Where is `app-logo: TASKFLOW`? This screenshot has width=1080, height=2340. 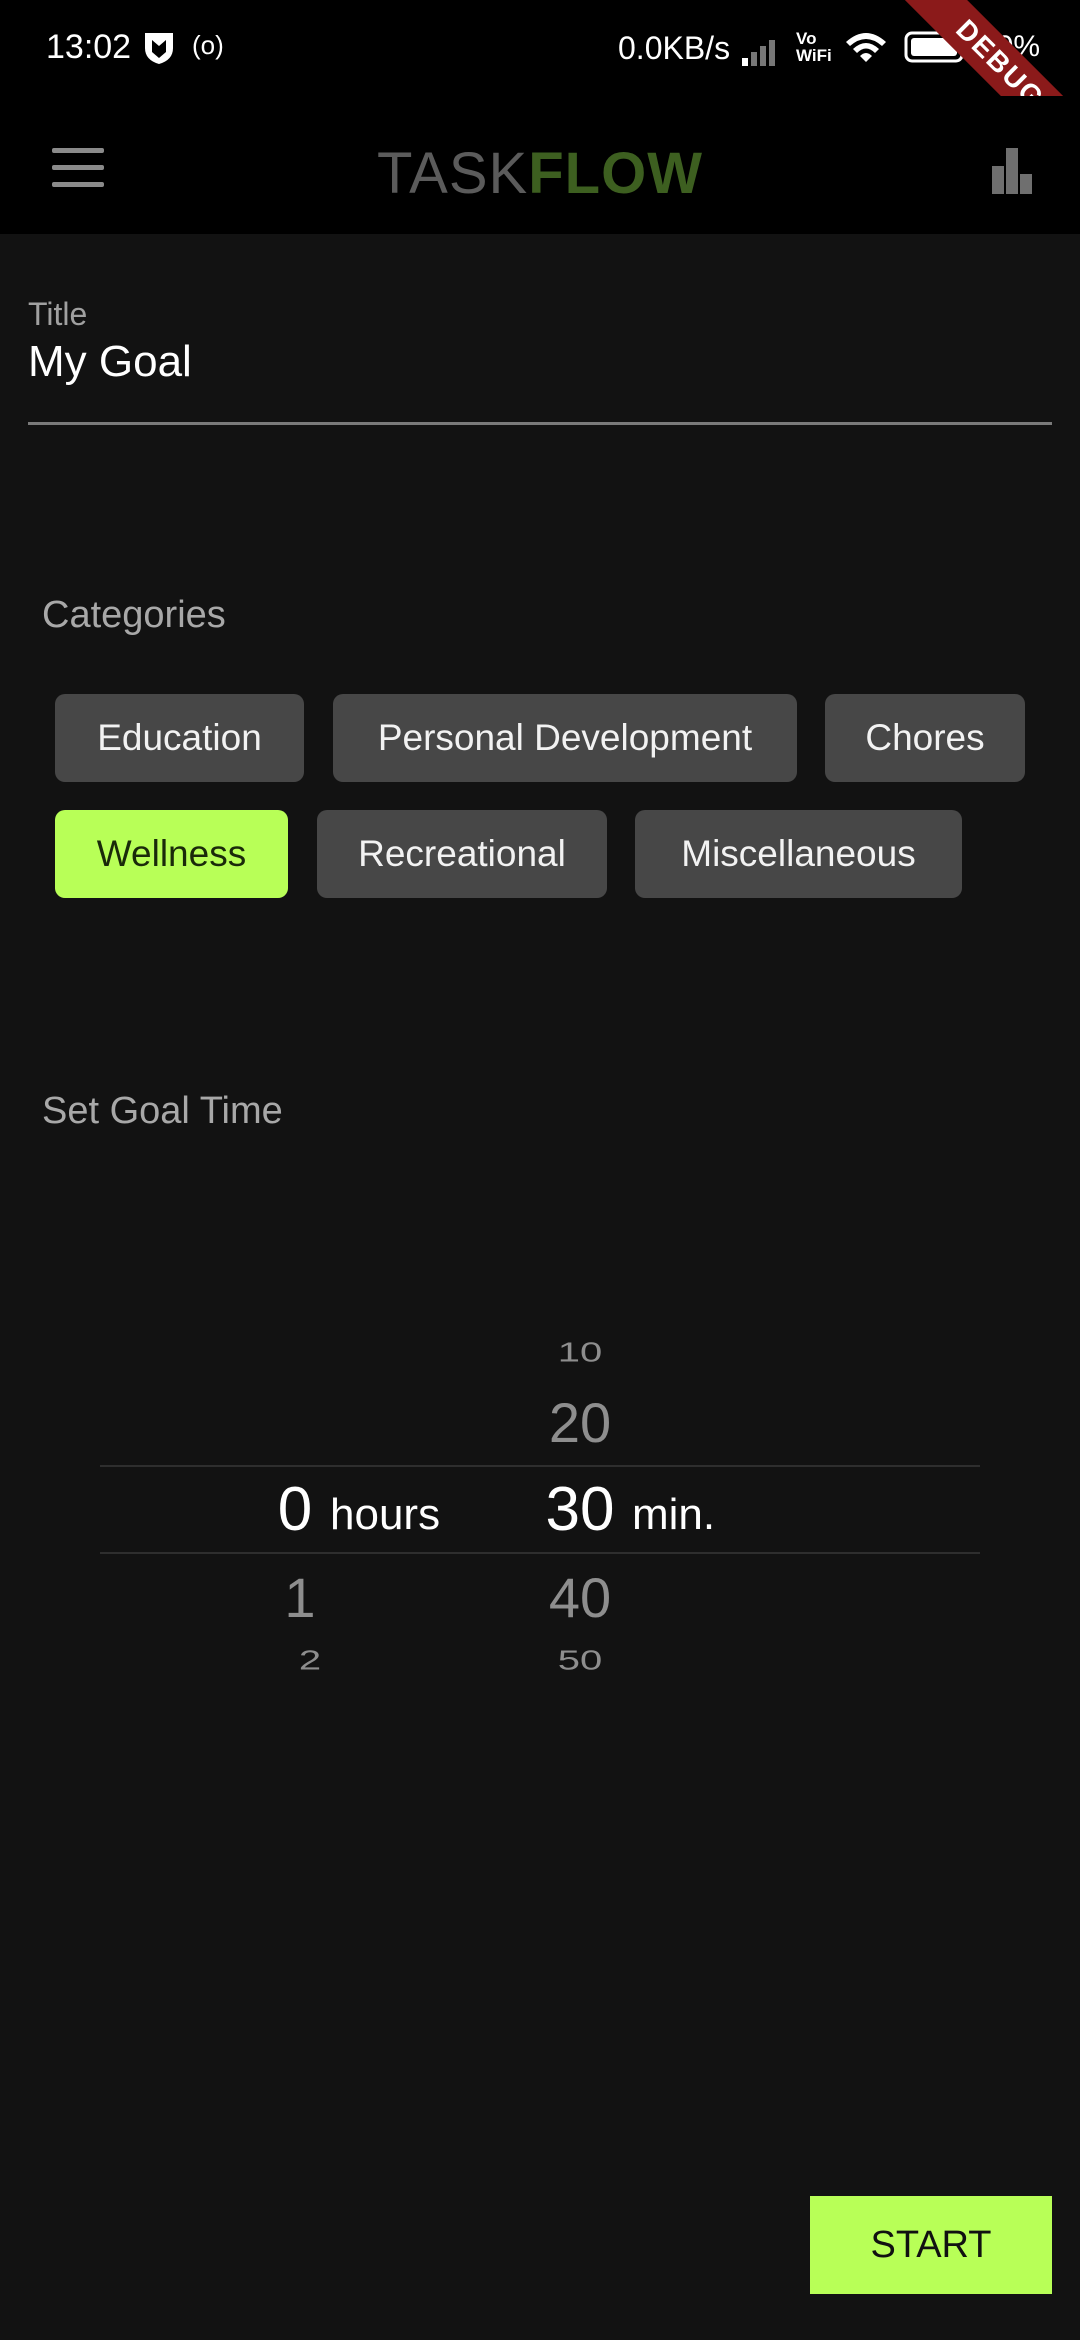 app-logo: TASKFLOW is located at coordinates (540, 173).